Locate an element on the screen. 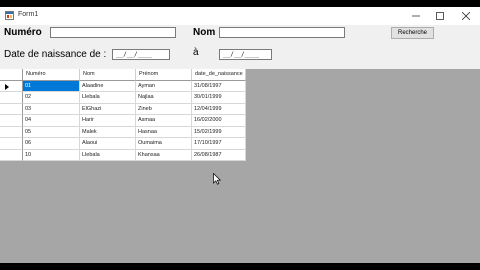 The width and height of the screenshot is (480, 270). table-cell: Zineb is located at coordinates (164, 109).